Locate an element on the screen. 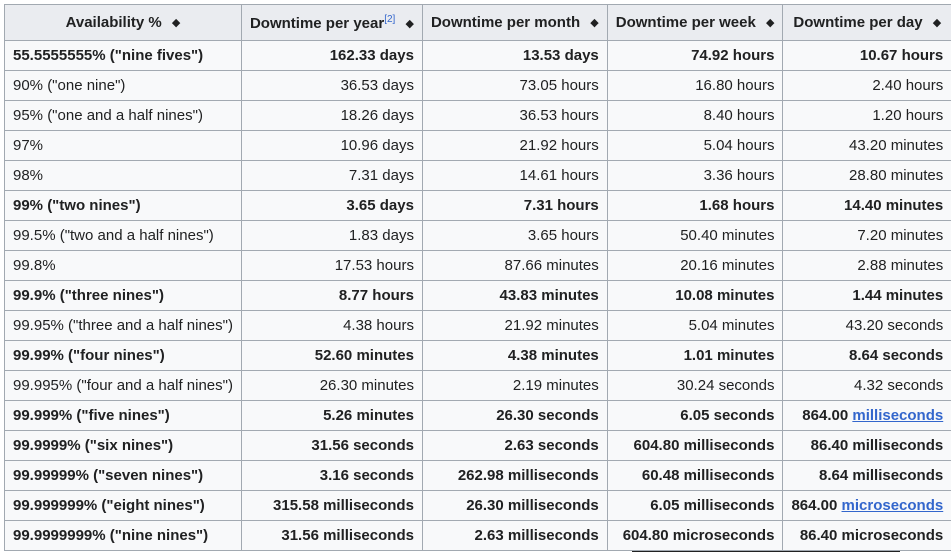 This screenshot has height=555, width=951. cell-value: 99.9% ("three nines") is located at coordinates (88, 295).